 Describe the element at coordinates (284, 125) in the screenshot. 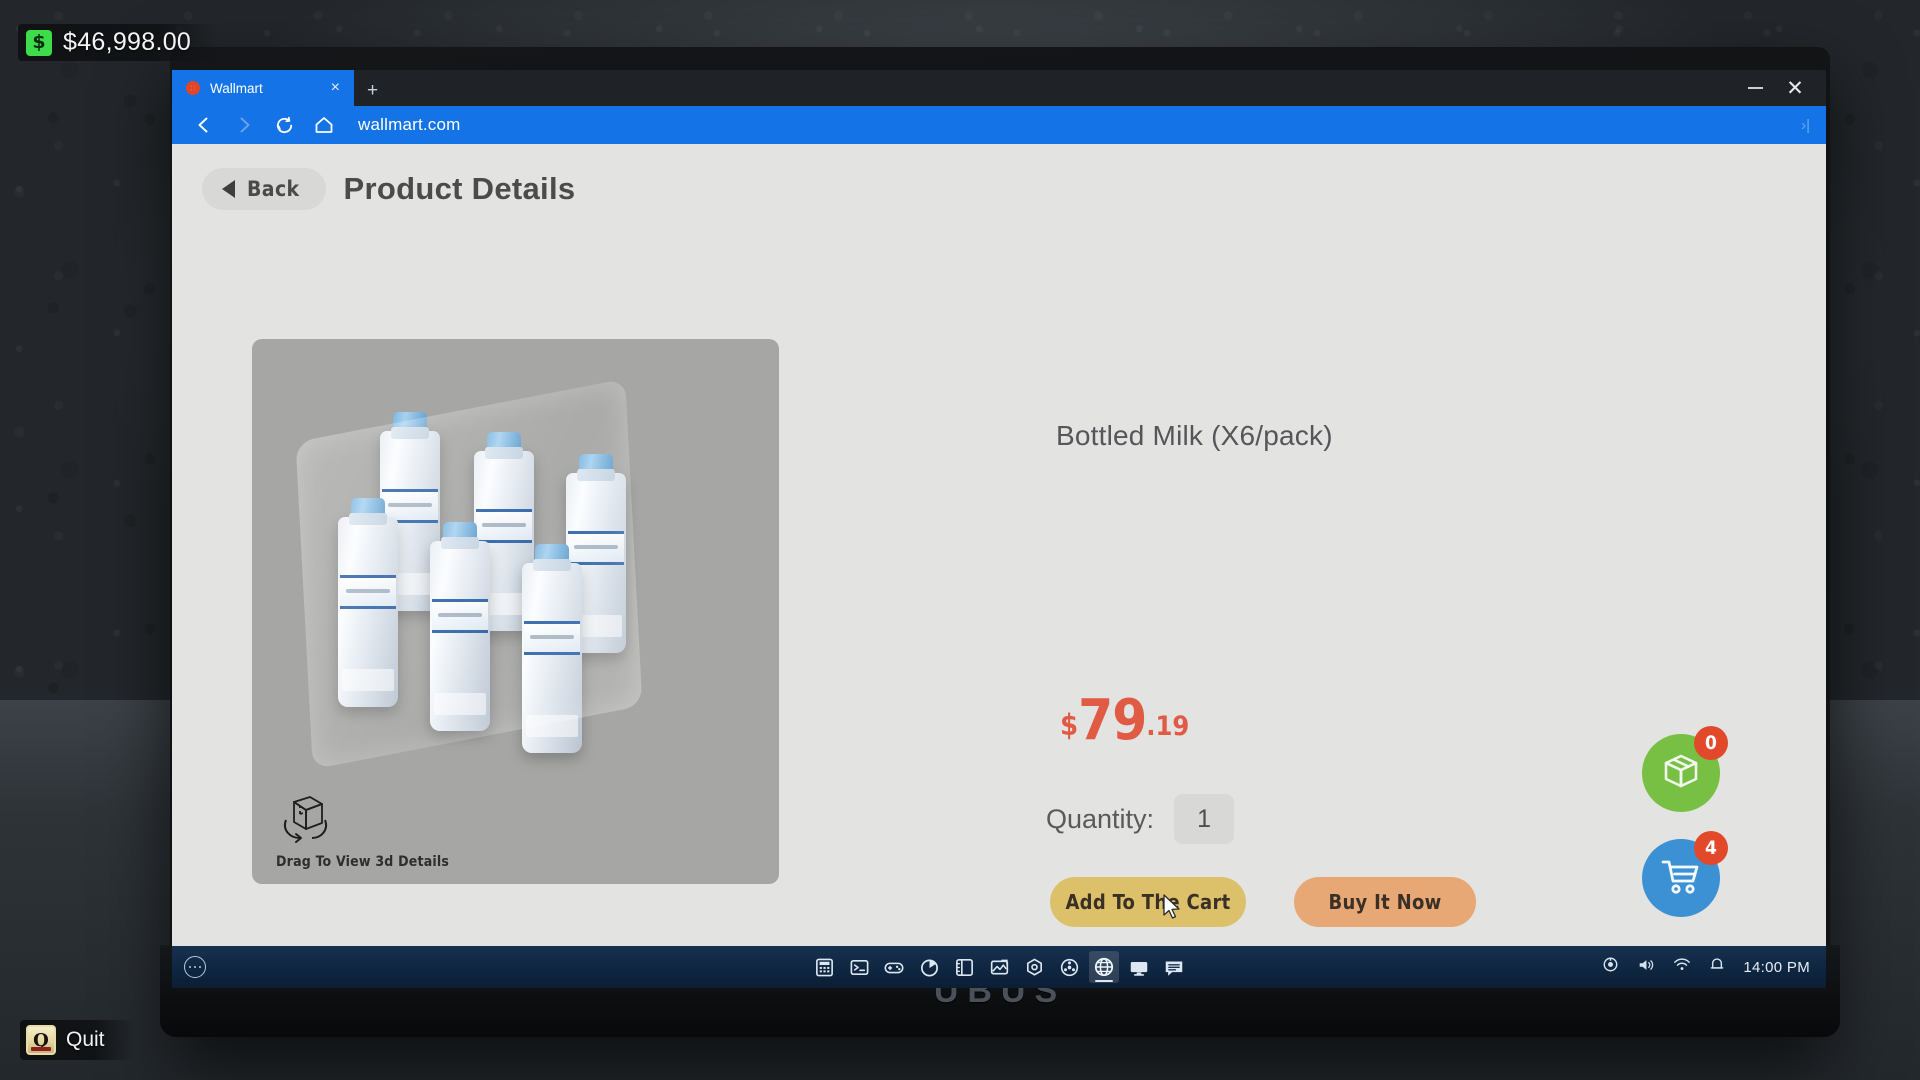

I see `reload-icon` at that location.